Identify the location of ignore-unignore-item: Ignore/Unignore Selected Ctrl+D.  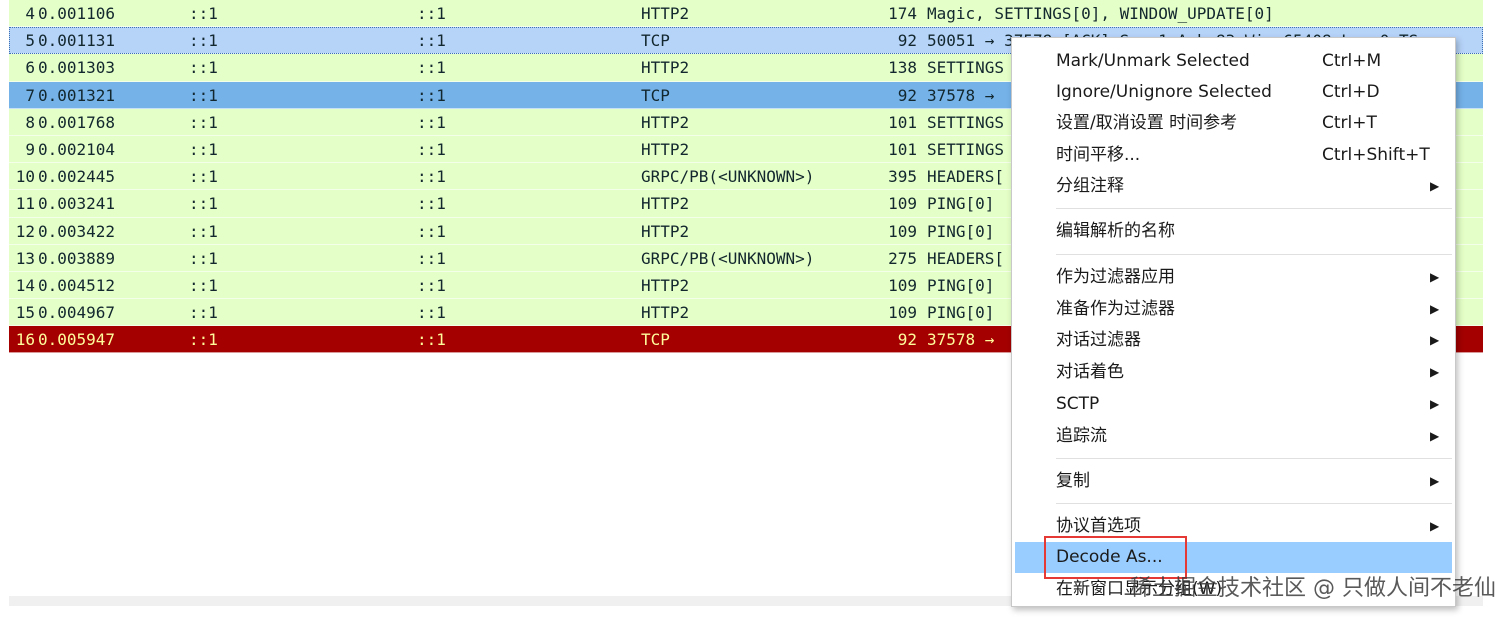
(1233, 92).